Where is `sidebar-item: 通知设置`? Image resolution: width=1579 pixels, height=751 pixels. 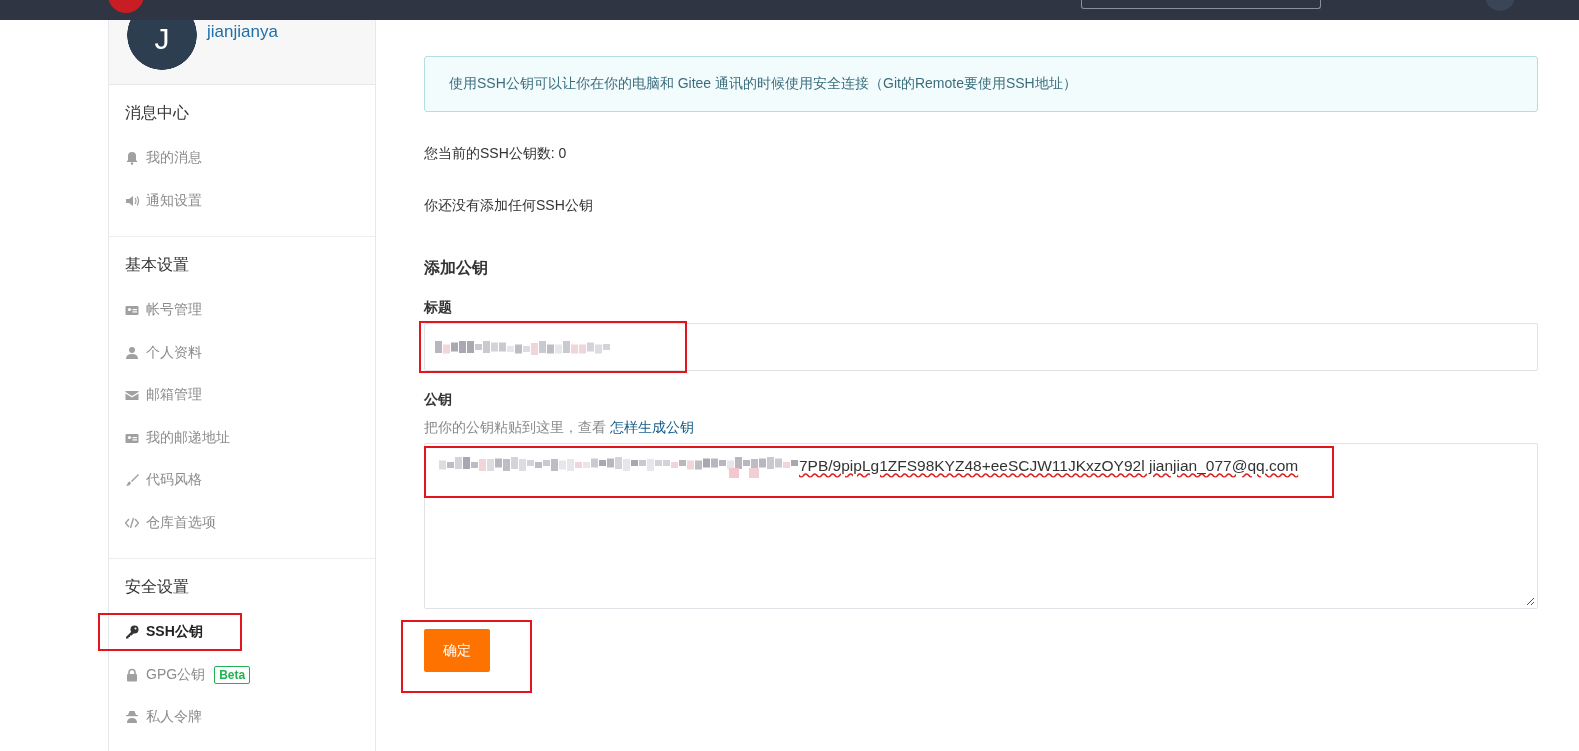 sidebar-item: 通知设置 is located at coordinates (163, 200).